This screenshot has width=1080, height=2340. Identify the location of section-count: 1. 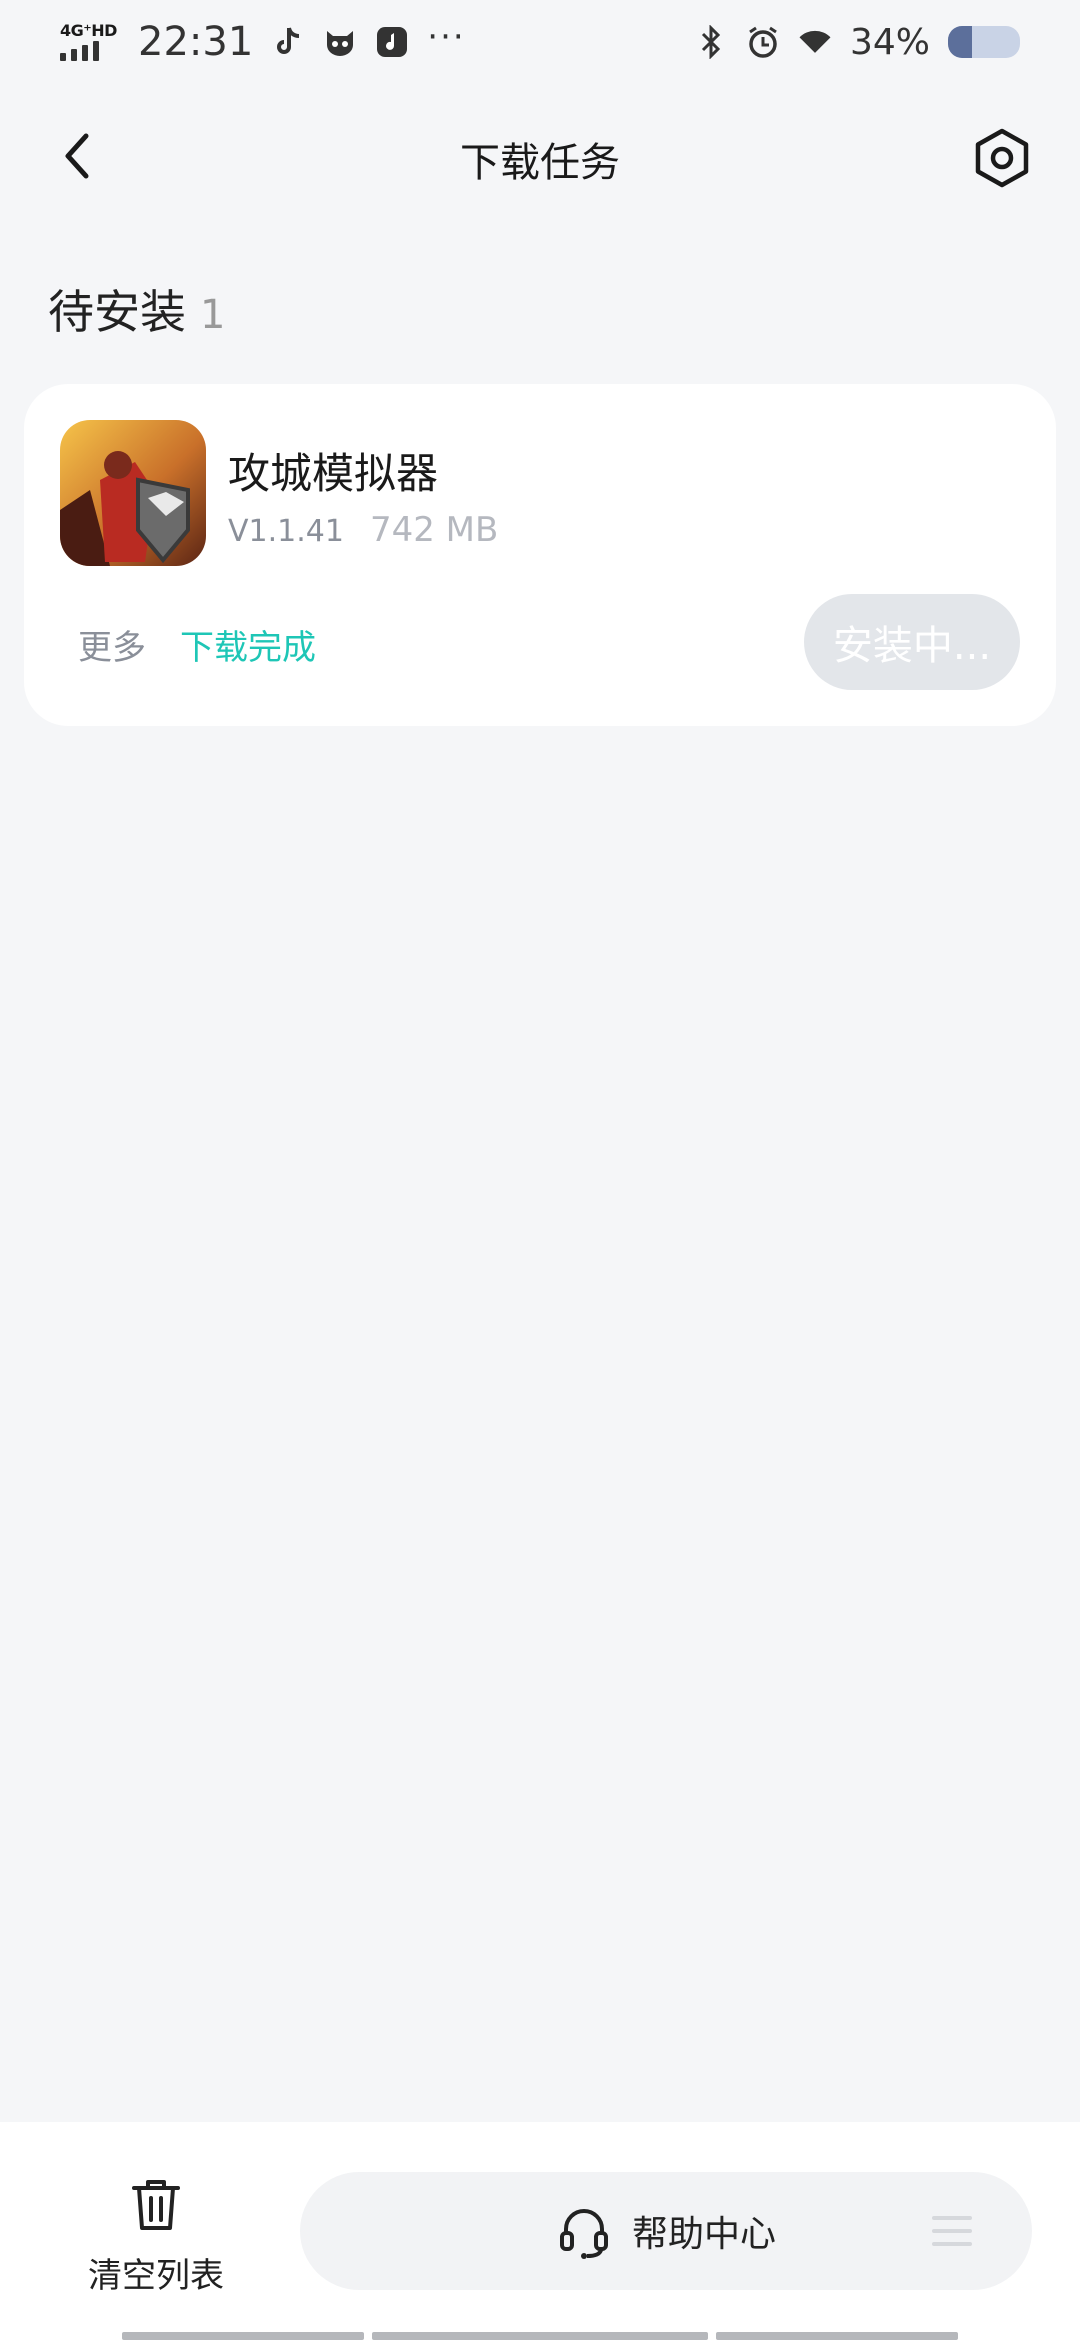
(213, 315).